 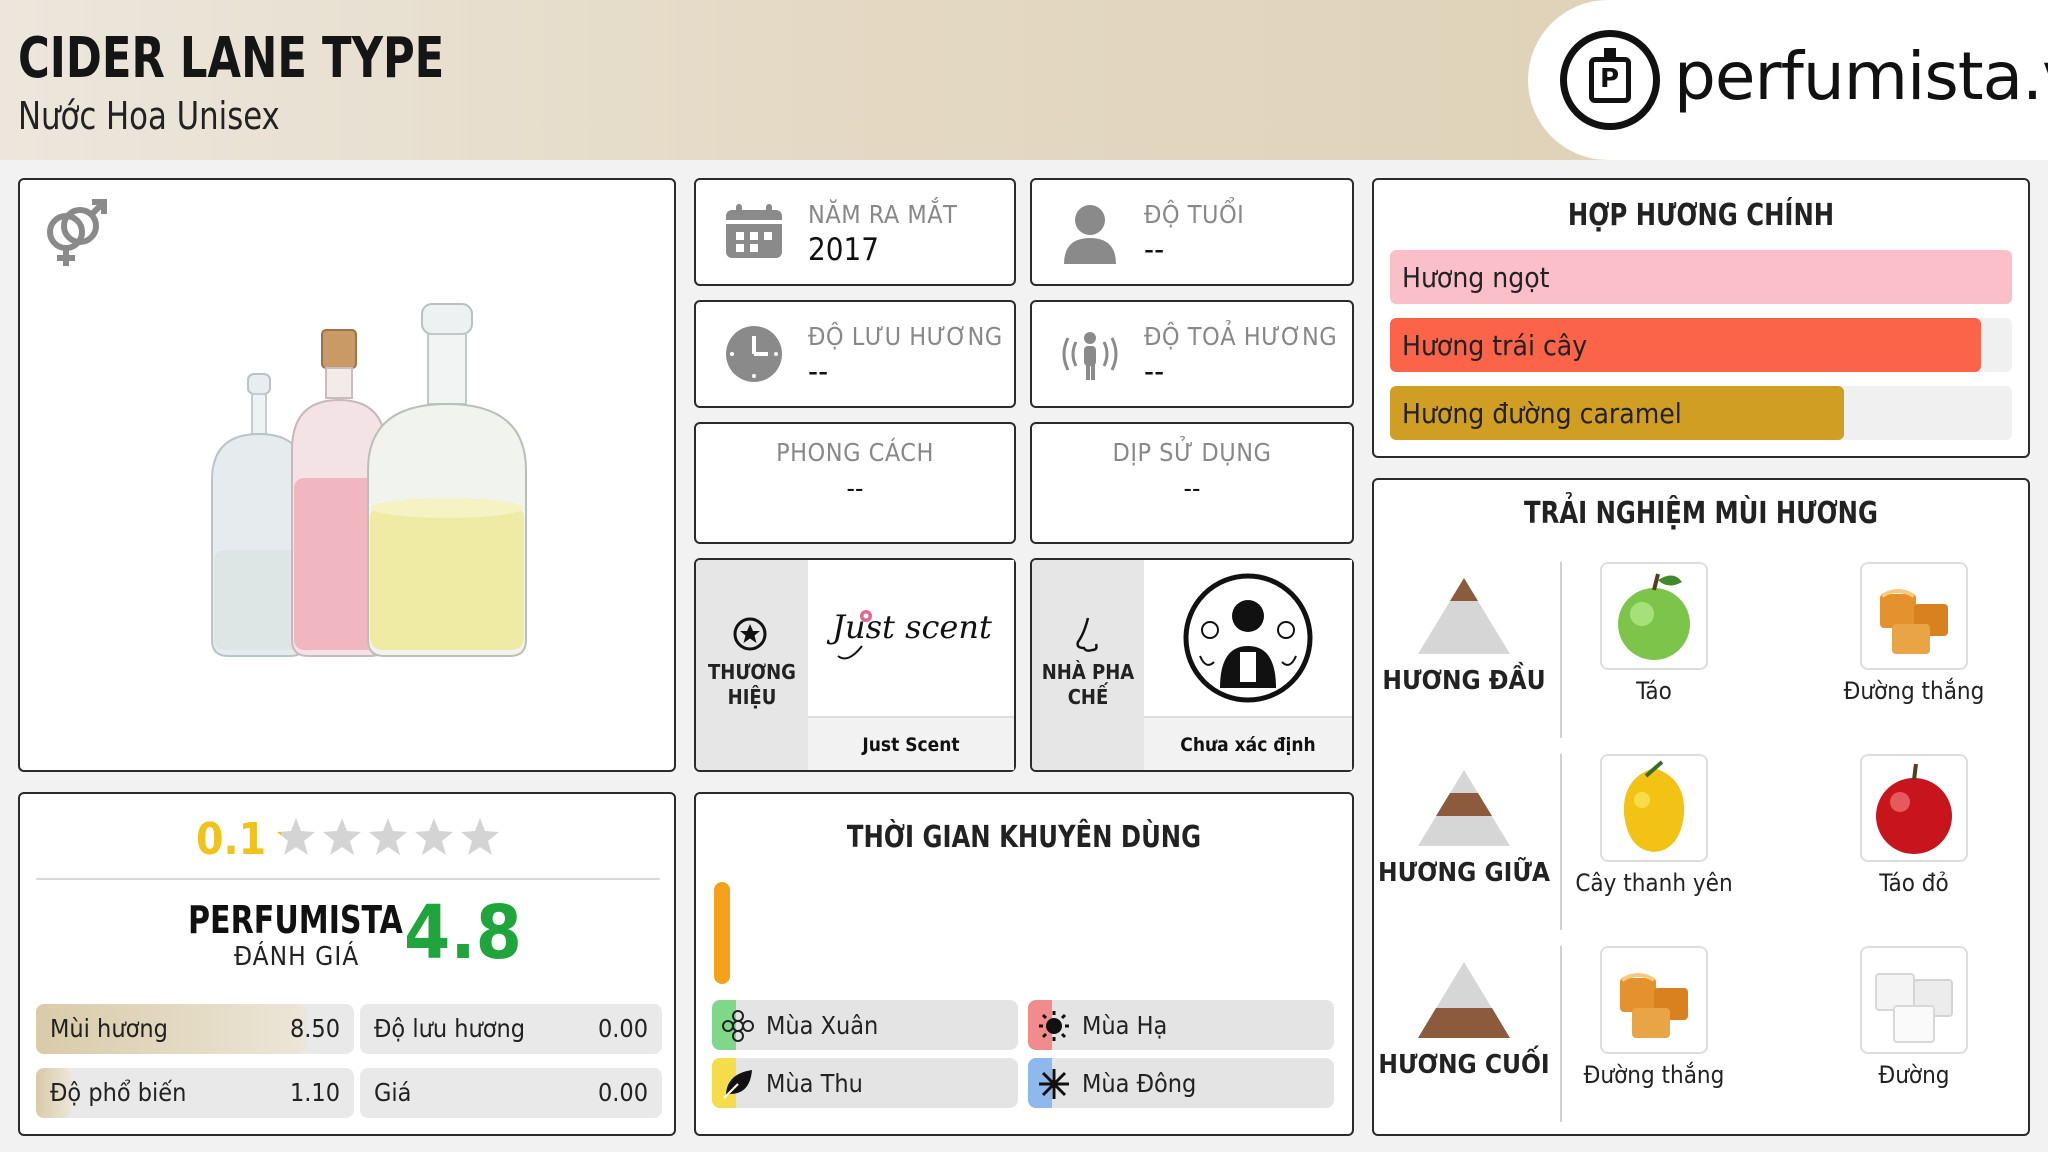 What do you see at coordinates (348, 879) in the screenshot?
I see `rating-divider` at bounding box center [348, 879].